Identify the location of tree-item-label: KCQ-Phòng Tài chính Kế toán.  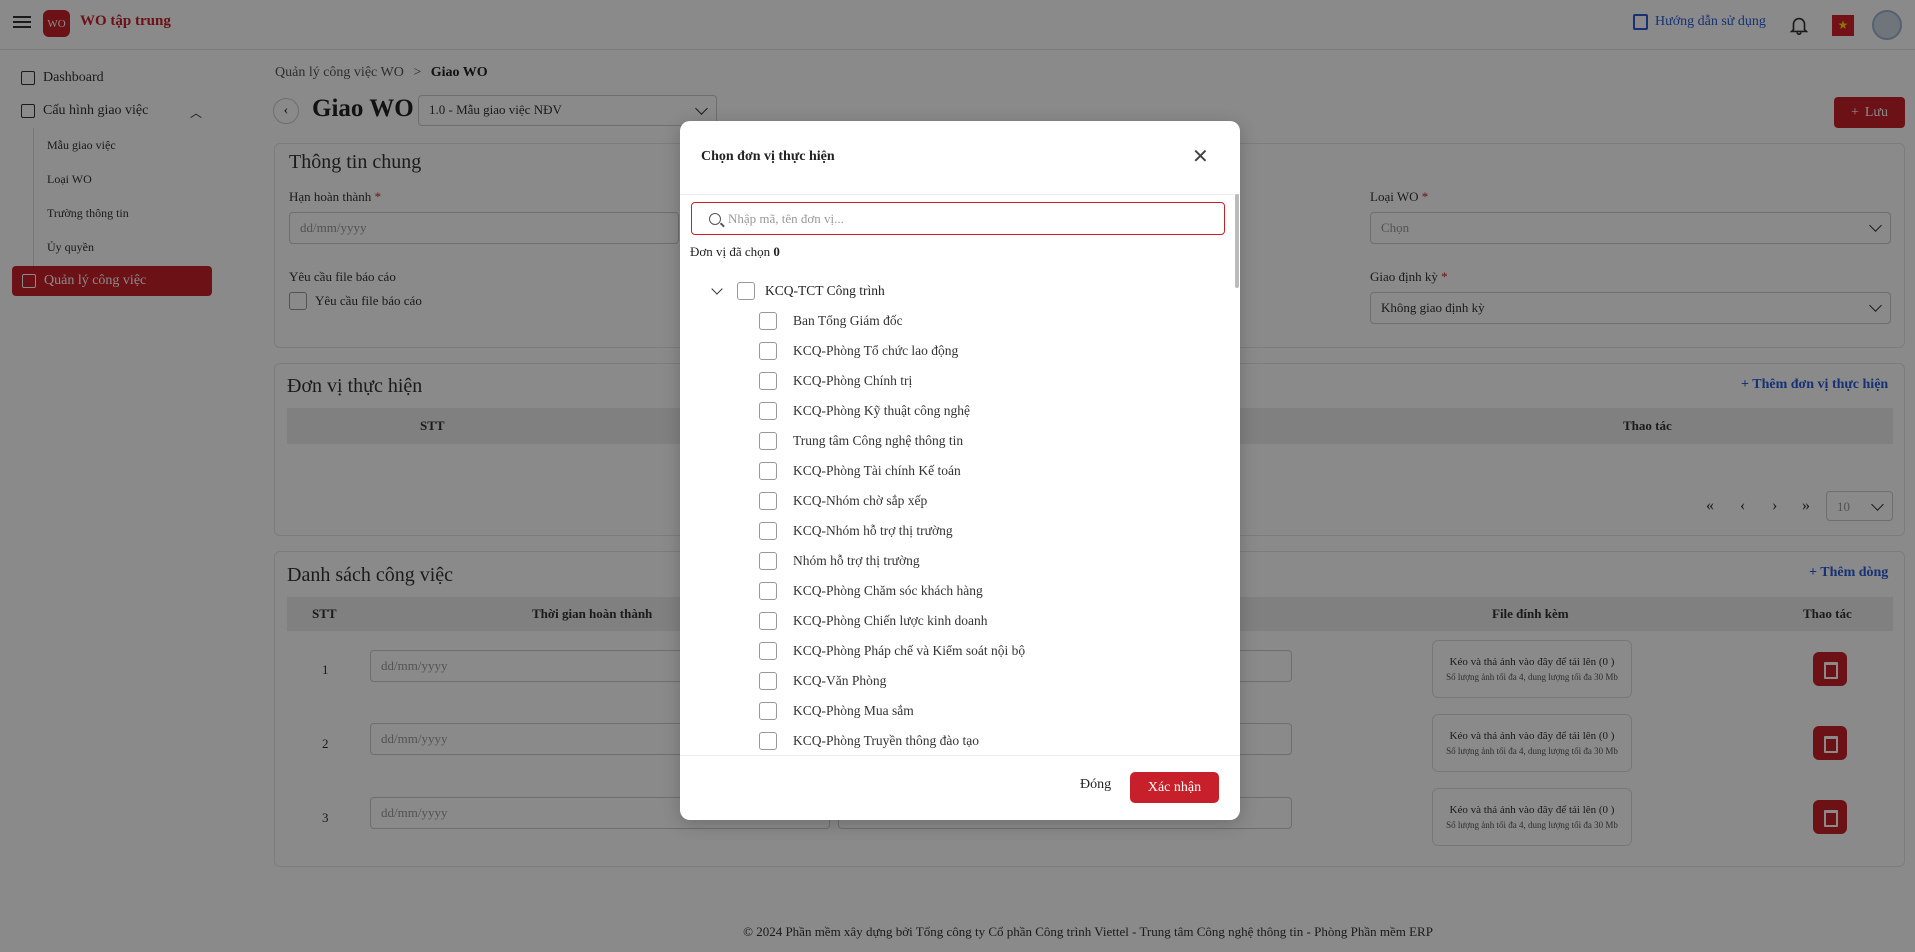
(877, 470).